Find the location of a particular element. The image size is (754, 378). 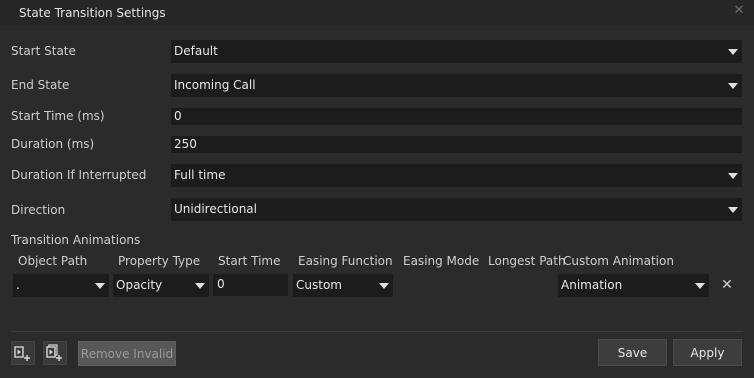

custom-animation-value: Animation is located at coordinates (592, 285).